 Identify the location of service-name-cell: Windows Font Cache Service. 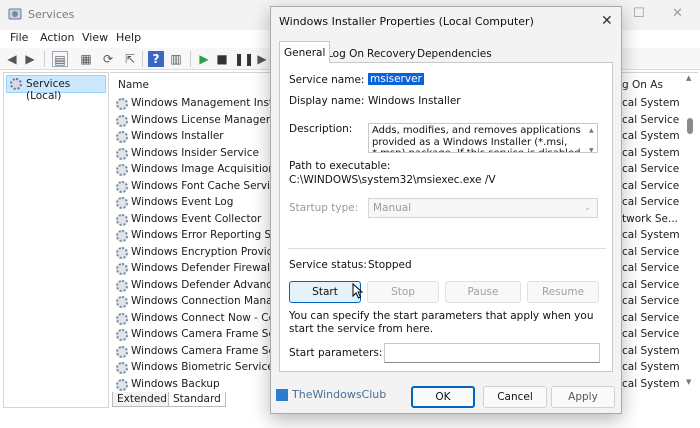
(201, 185).